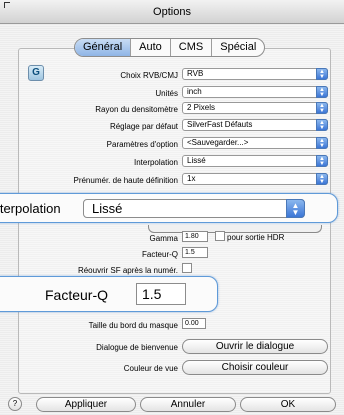 The image size is (344, 415). I want to click on taille-bord-label: Taille du bord du masque, so click(133, 325).